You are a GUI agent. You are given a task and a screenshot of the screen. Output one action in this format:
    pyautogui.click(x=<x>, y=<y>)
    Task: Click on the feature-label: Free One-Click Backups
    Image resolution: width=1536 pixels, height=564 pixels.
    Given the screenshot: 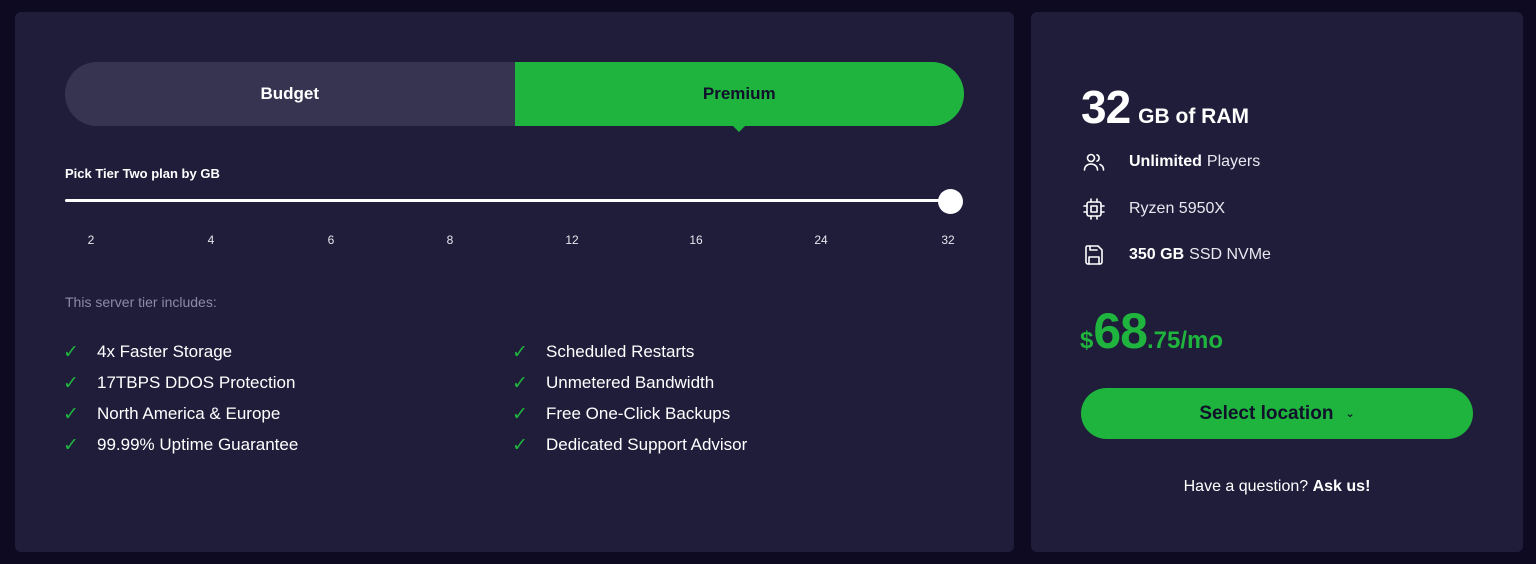 What is the action you would take?
    pyautogui.click(x=638, y=413)
    